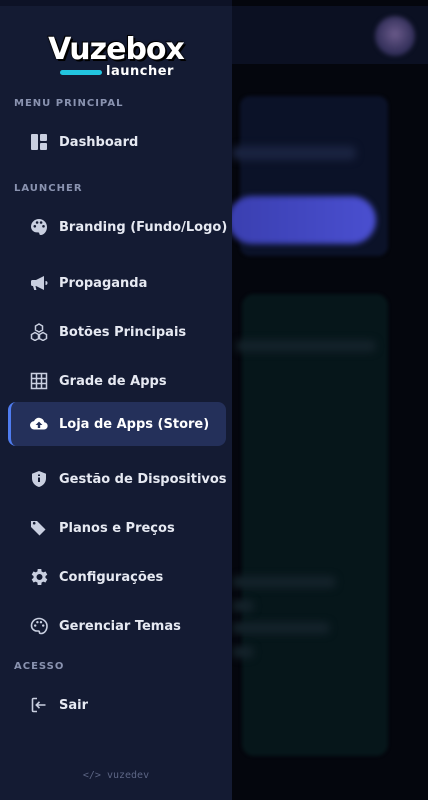 The width and height of the screenshot is (428, 800). Describe the element at coordinates (39, 479) in the screenshot. I see `shield-icon` at that location.